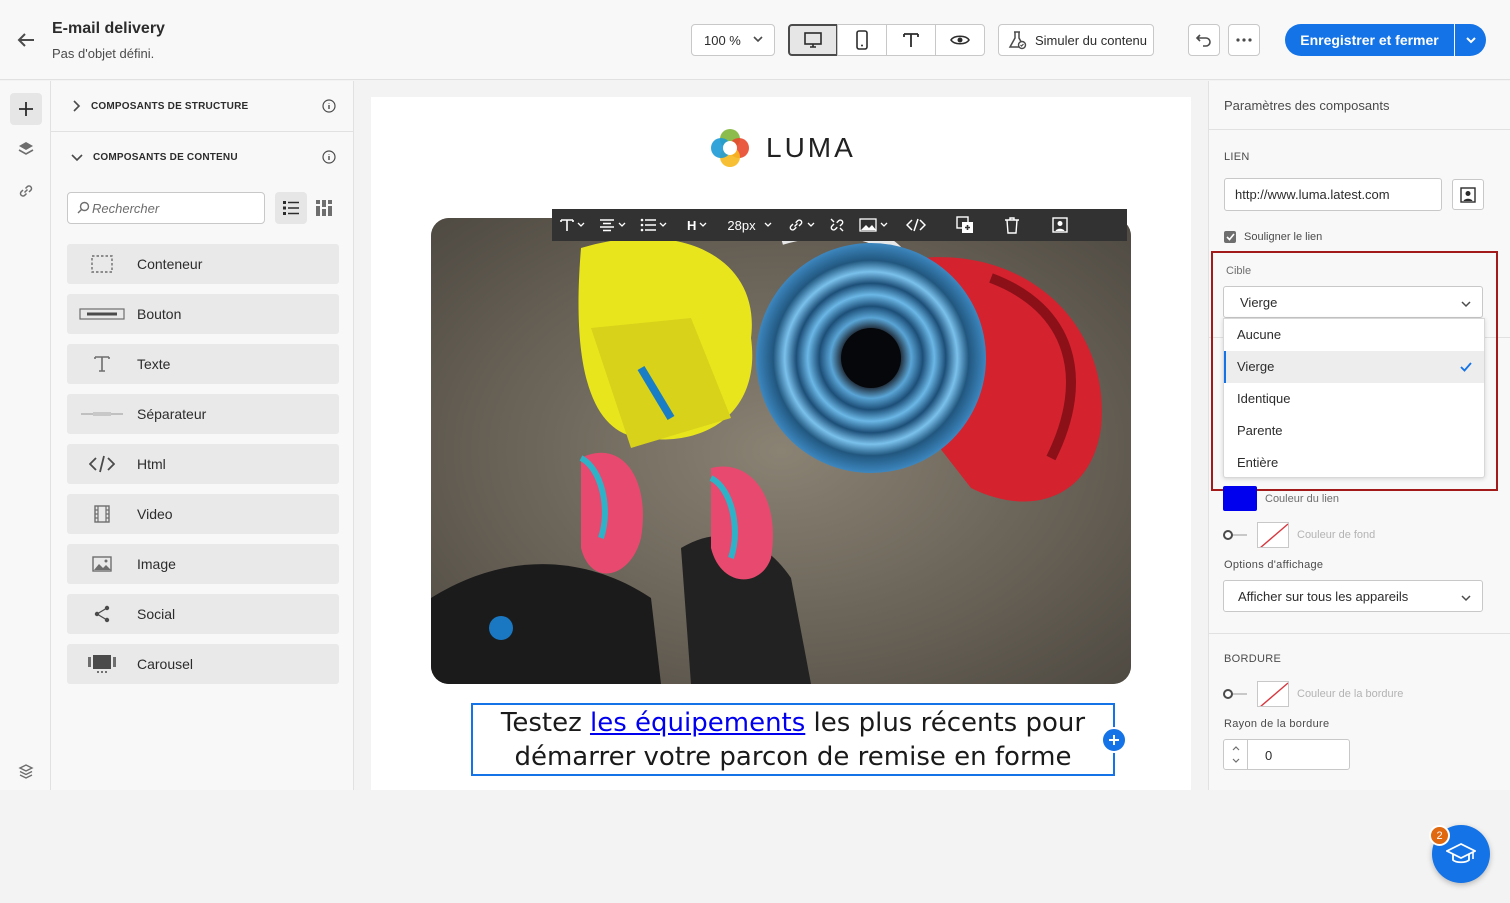 The width and height of the screenshot is (1510, 903). I want to click on component-social: Social, so click(203, 614).